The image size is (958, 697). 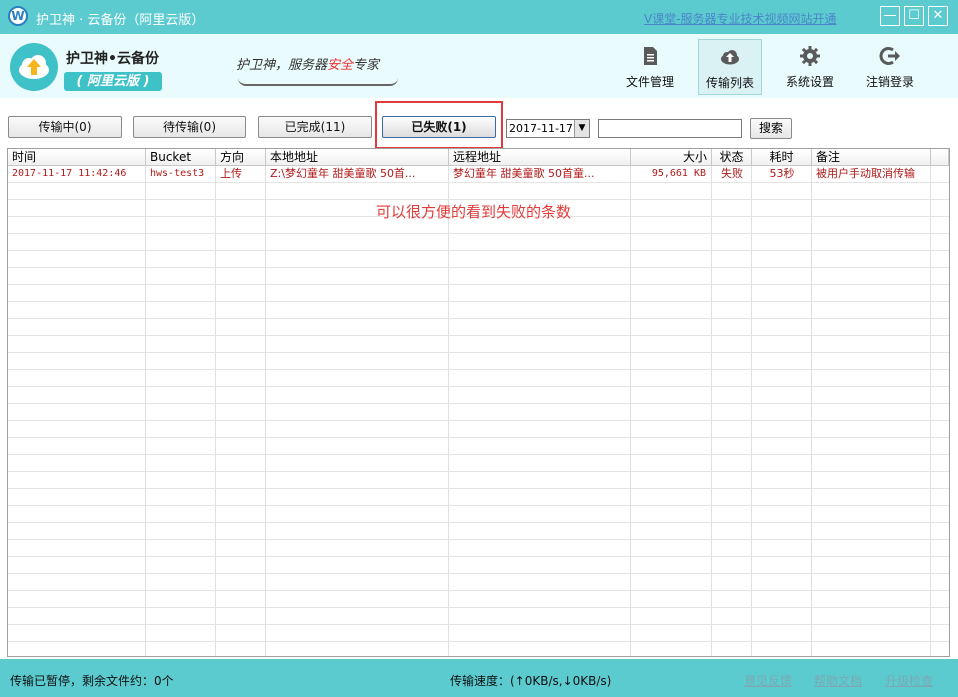 What do you see at coordinates (366, 65) in the screenshot?
I see `slogan-suffix: 专家` at bounding box center [366, 65].